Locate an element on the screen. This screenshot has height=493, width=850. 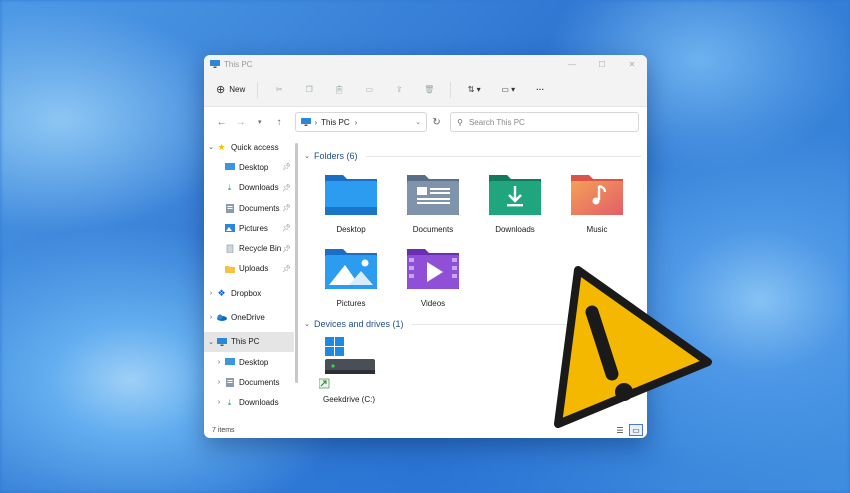
paste-icon: 📋︎ is located at coordinates (339, 90).